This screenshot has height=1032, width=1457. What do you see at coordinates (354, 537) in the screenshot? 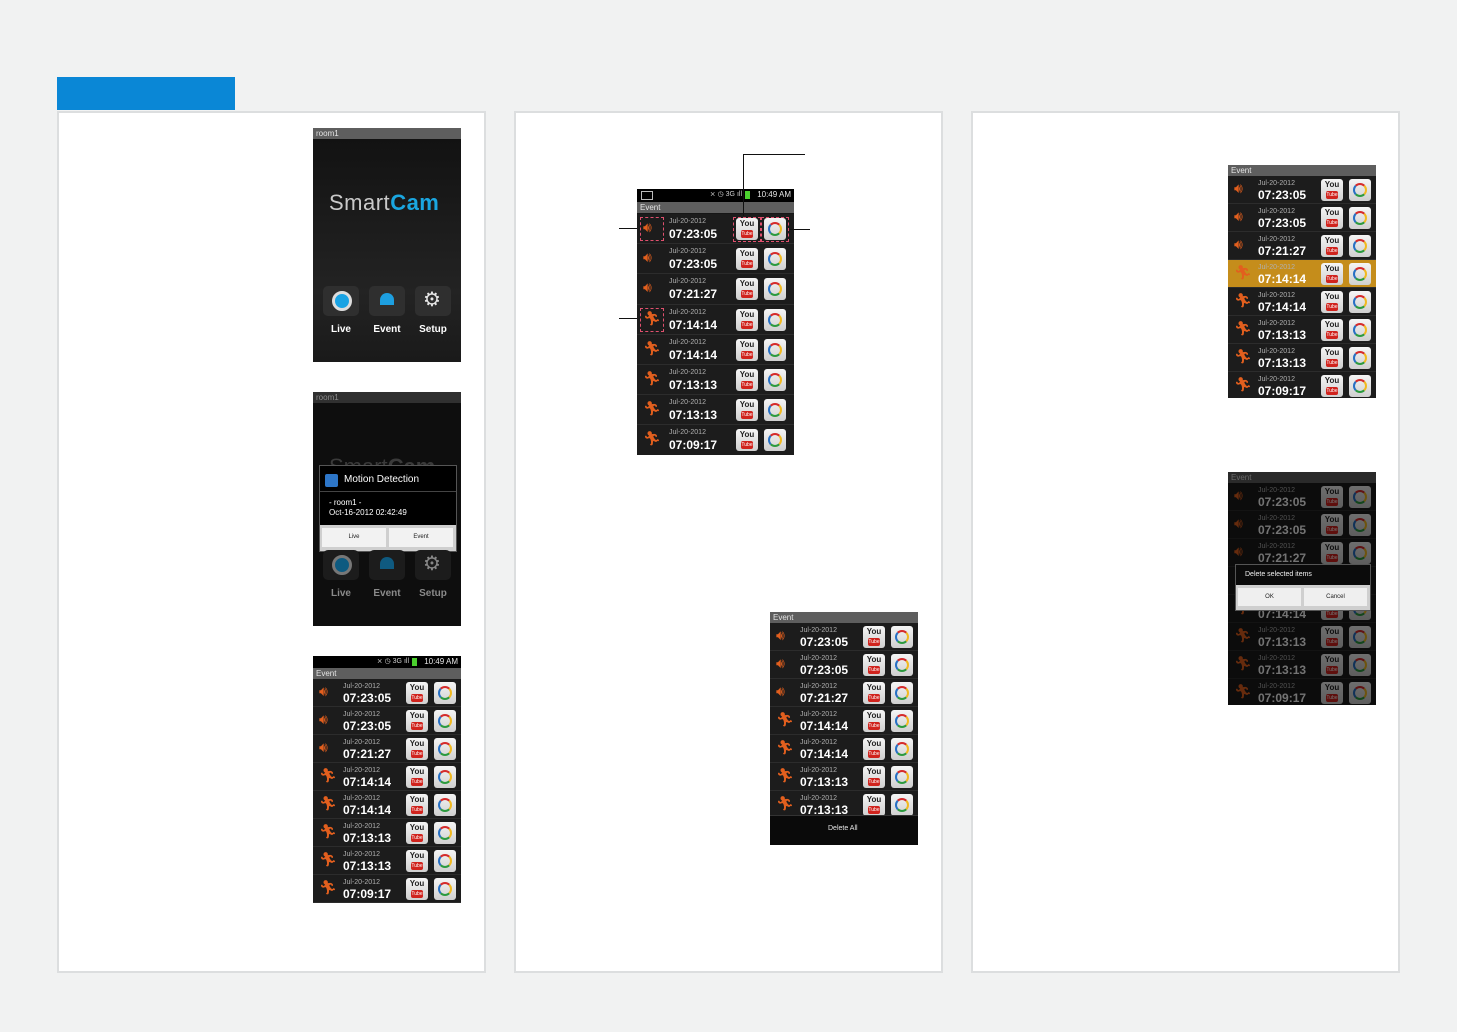
I see `live-dialog-button: Live` at bounding box center [354, 537].